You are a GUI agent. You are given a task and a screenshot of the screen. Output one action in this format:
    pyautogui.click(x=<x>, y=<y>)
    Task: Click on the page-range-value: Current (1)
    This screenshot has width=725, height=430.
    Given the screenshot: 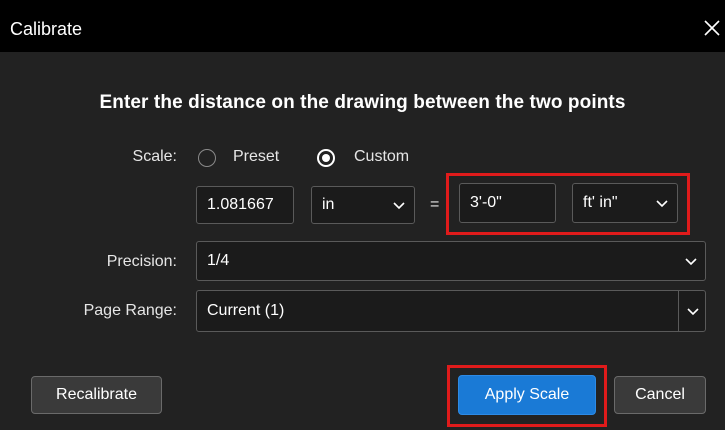 What is the action you would take?
    pyautogui.click(x=246, y=310)
    